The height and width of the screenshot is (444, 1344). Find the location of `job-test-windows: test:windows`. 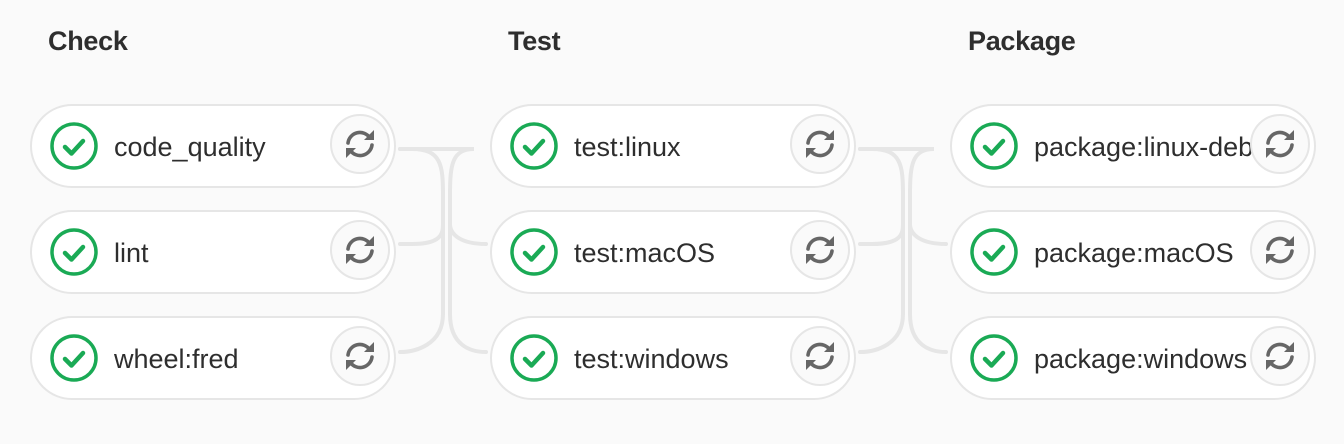

job-test-windows: test:windows is located at coordinates (673, 358).